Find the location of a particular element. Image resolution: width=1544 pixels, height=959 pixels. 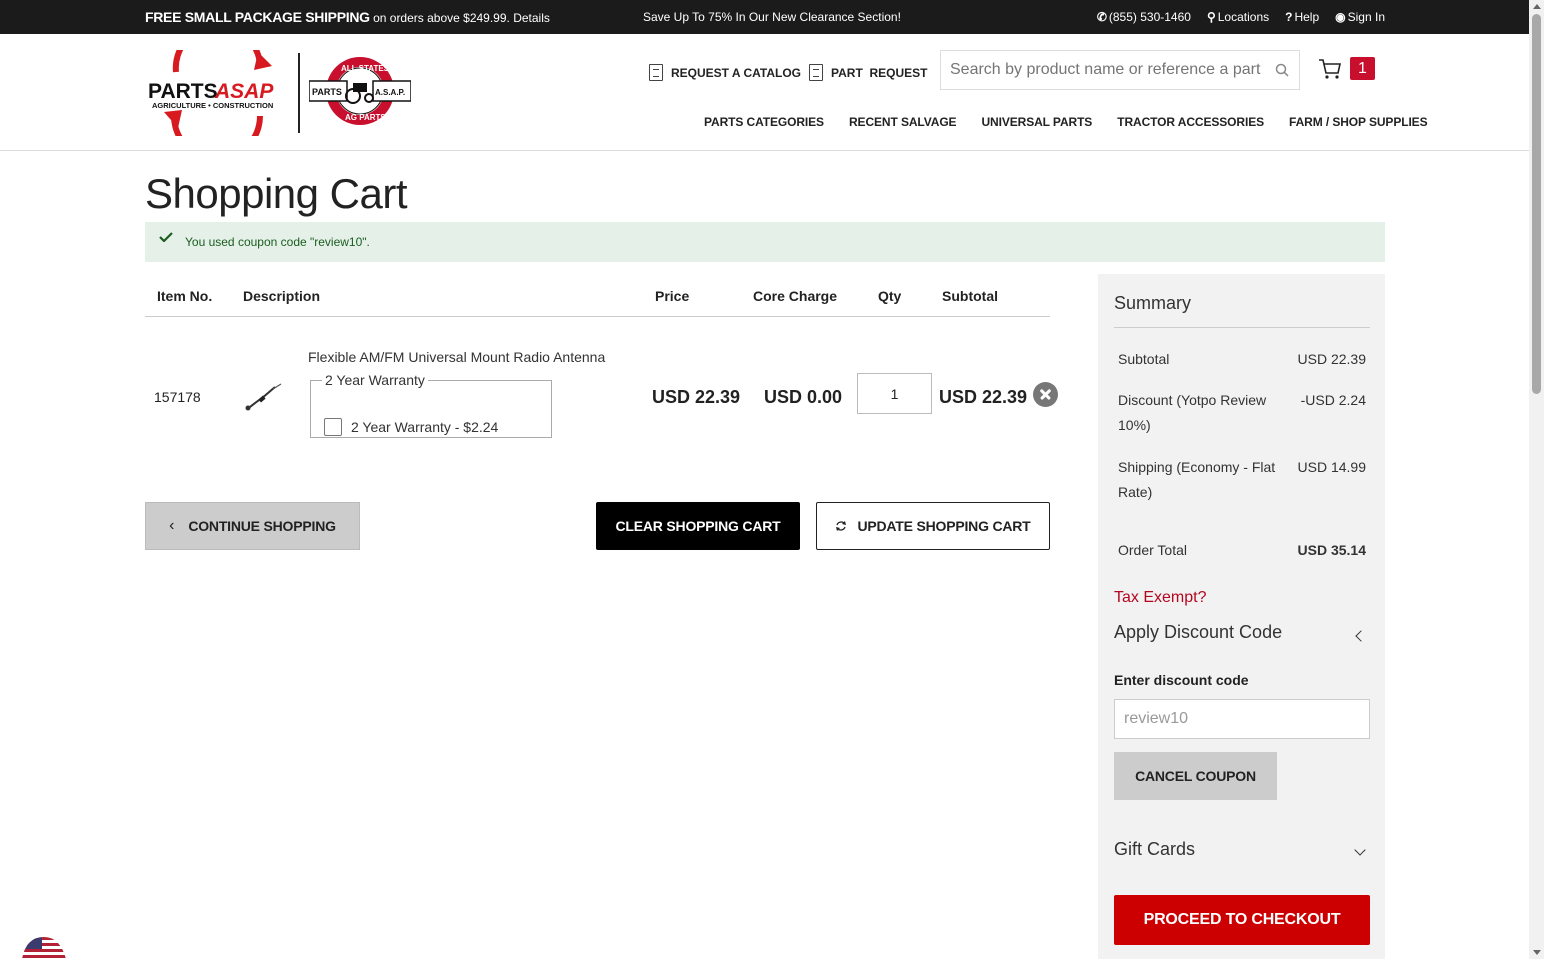

summary-subtotal-value: USD 22.39 is located at coordinates (1331, 359).